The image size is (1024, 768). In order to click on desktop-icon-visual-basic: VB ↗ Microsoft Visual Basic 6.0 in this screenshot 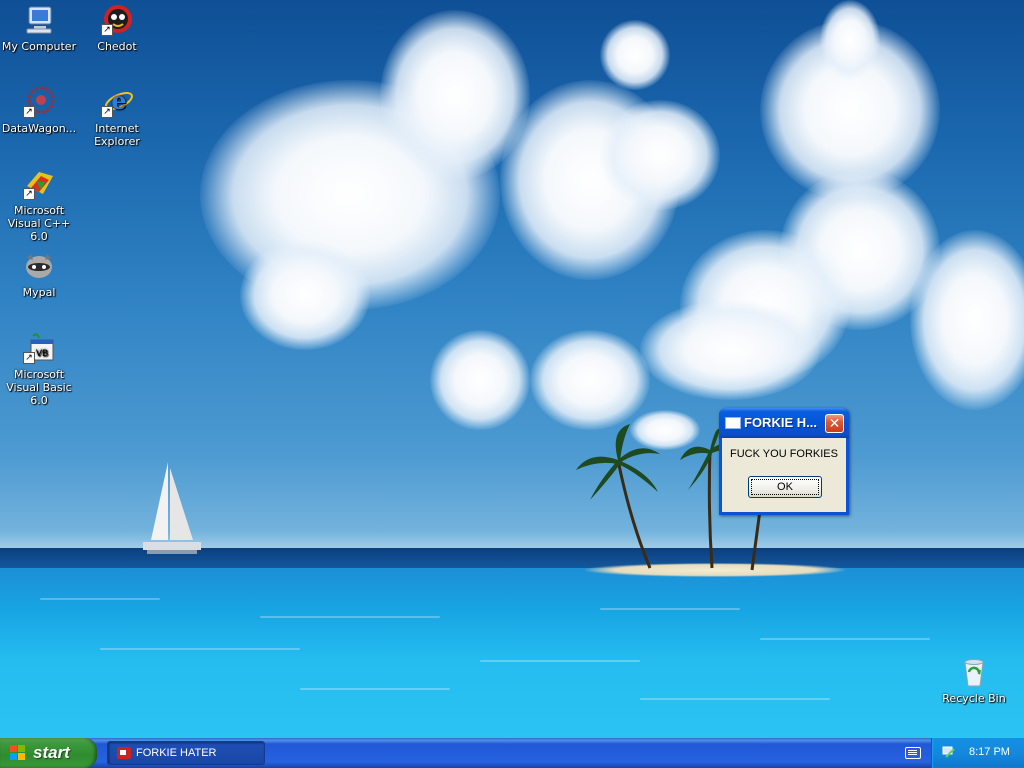, I will do `click(39, 369)`.